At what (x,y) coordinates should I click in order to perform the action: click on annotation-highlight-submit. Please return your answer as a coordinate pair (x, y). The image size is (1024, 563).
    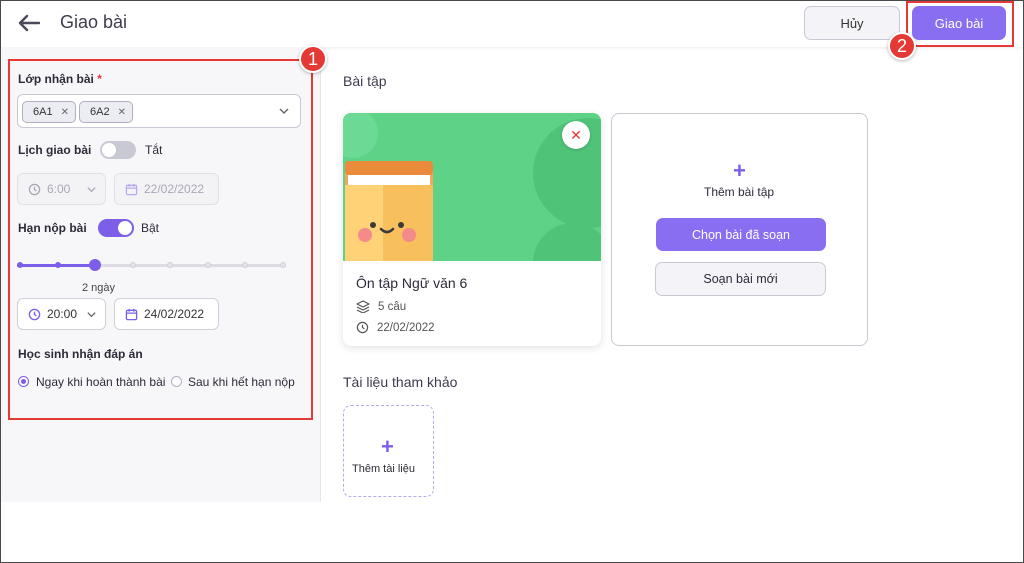
    Looking at the image, I should click on (960, 24).